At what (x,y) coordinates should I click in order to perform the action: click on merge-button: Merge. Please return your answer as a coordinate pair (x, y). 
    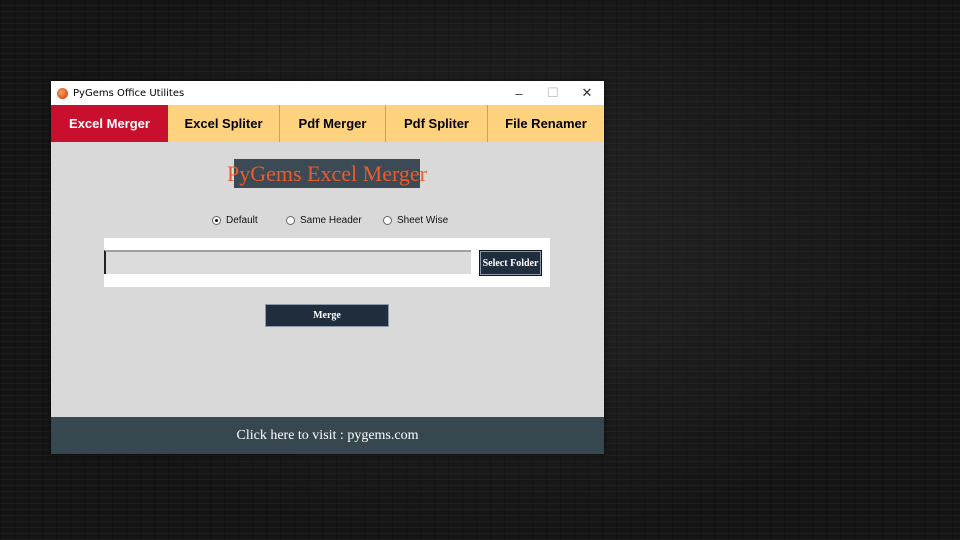
    Looking at the image, I should click on (327, 315).